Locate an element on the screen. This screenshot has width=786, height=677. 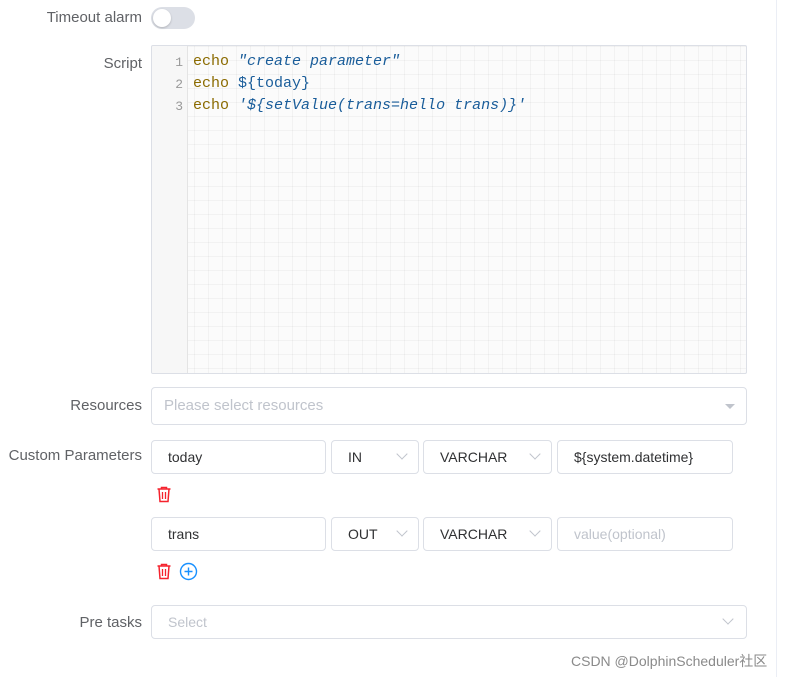
pre-tasks-placeholder: Select is located at coordinates (187, 622).